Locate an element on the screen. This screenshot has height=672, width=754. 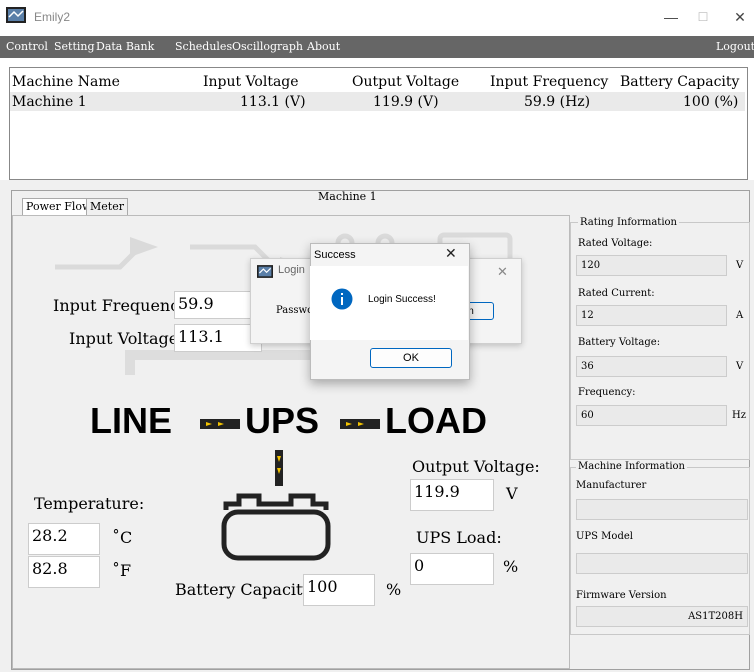
machine-label: Machine 1 is located at coordinates (347, 196).